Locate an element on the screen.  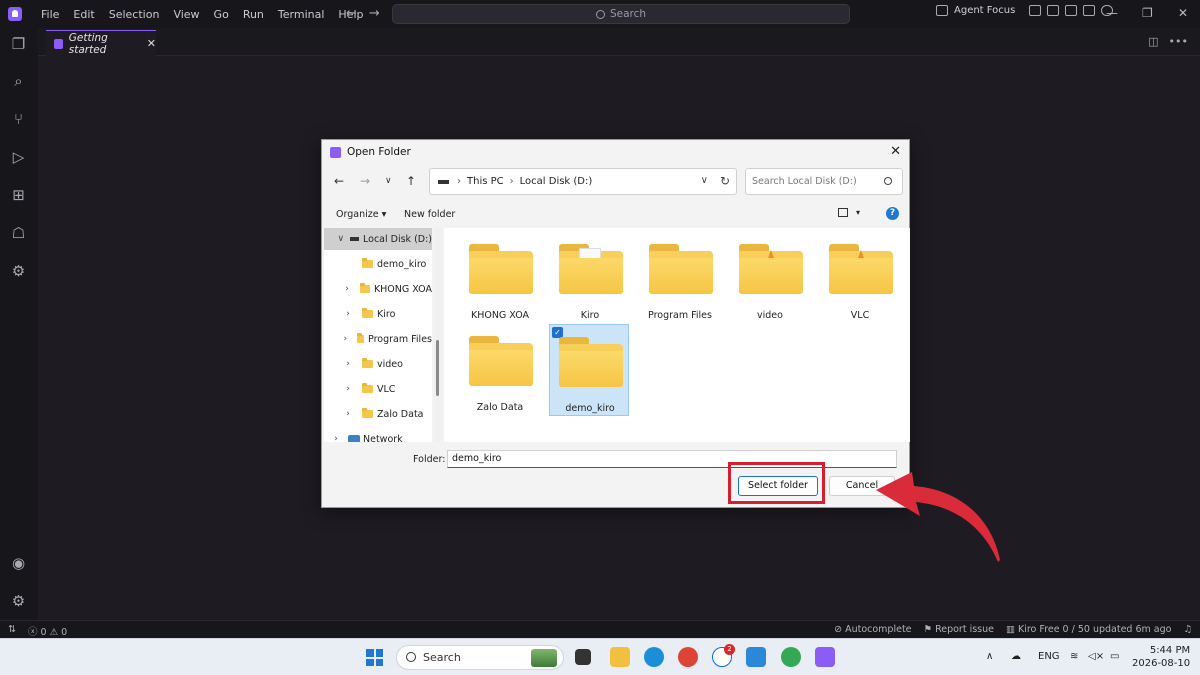
nav-item-kiro: › Kiro is located at coordinates (378, 314).